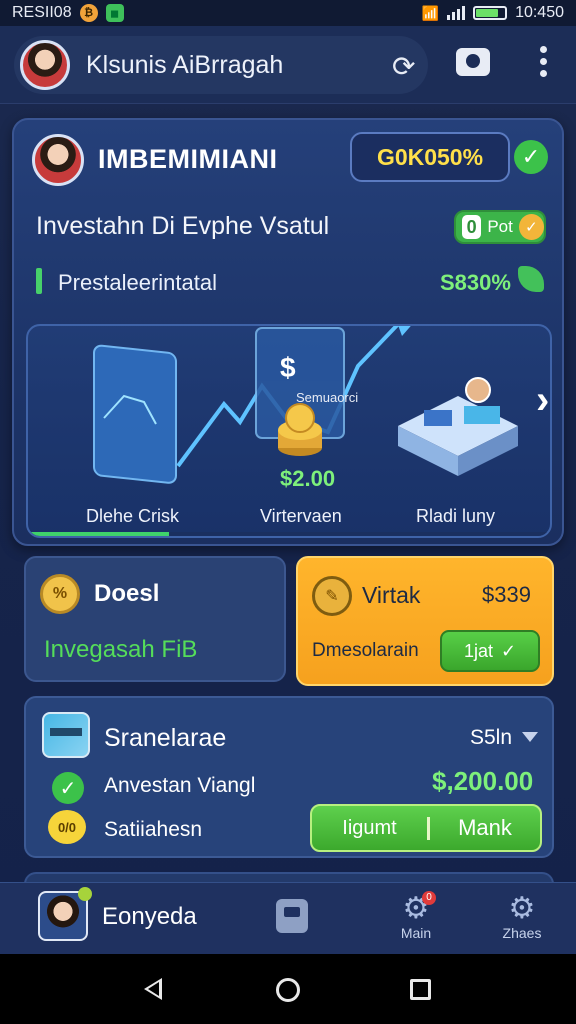 This screenshot has height=1024, width=576. I want to click on invest-button-label: Iigumt, so click(369, 827).